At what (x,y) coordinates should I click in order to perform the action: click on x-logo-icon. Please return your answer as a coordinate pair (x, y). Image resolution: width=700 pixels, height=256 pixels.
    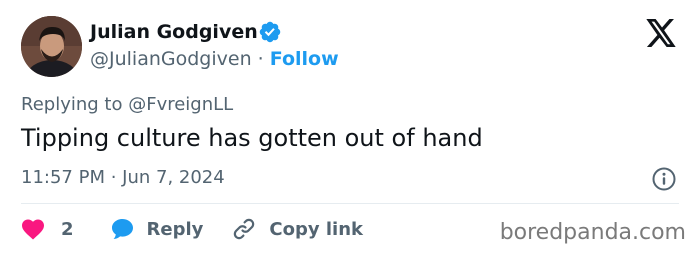
    Looking at the image, I should click on (661, 33).